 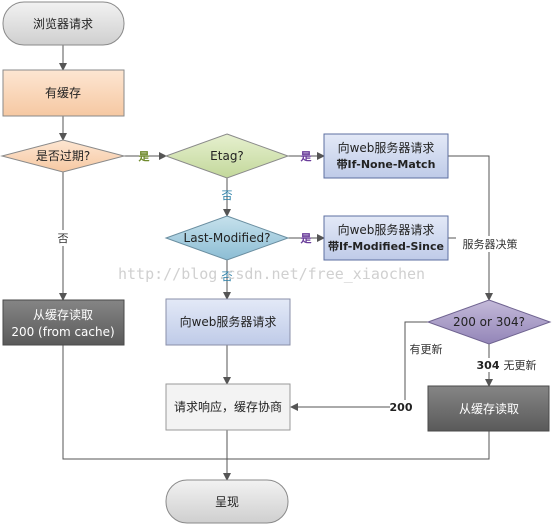 I want to click on node-req-none-match-line1: 向web服务器请求, so click(x=386, y=147).